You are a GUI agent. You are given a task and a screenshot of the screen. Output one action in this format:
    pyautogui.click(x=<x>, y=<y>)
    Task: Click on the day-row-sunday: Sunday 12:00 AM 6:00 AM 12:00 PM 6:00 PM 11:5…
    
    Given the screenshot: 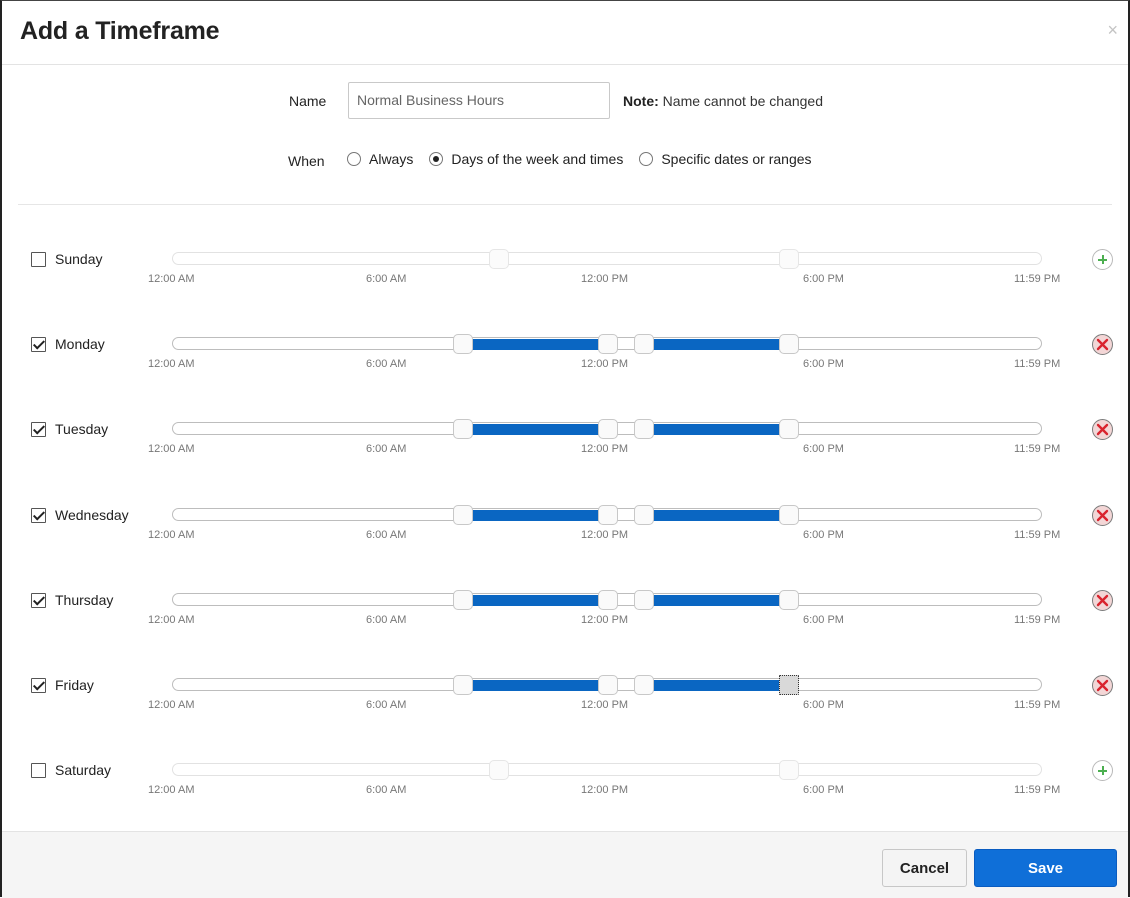 What is the action you would take?
    pyautogui.click(x=565, y=276)
    